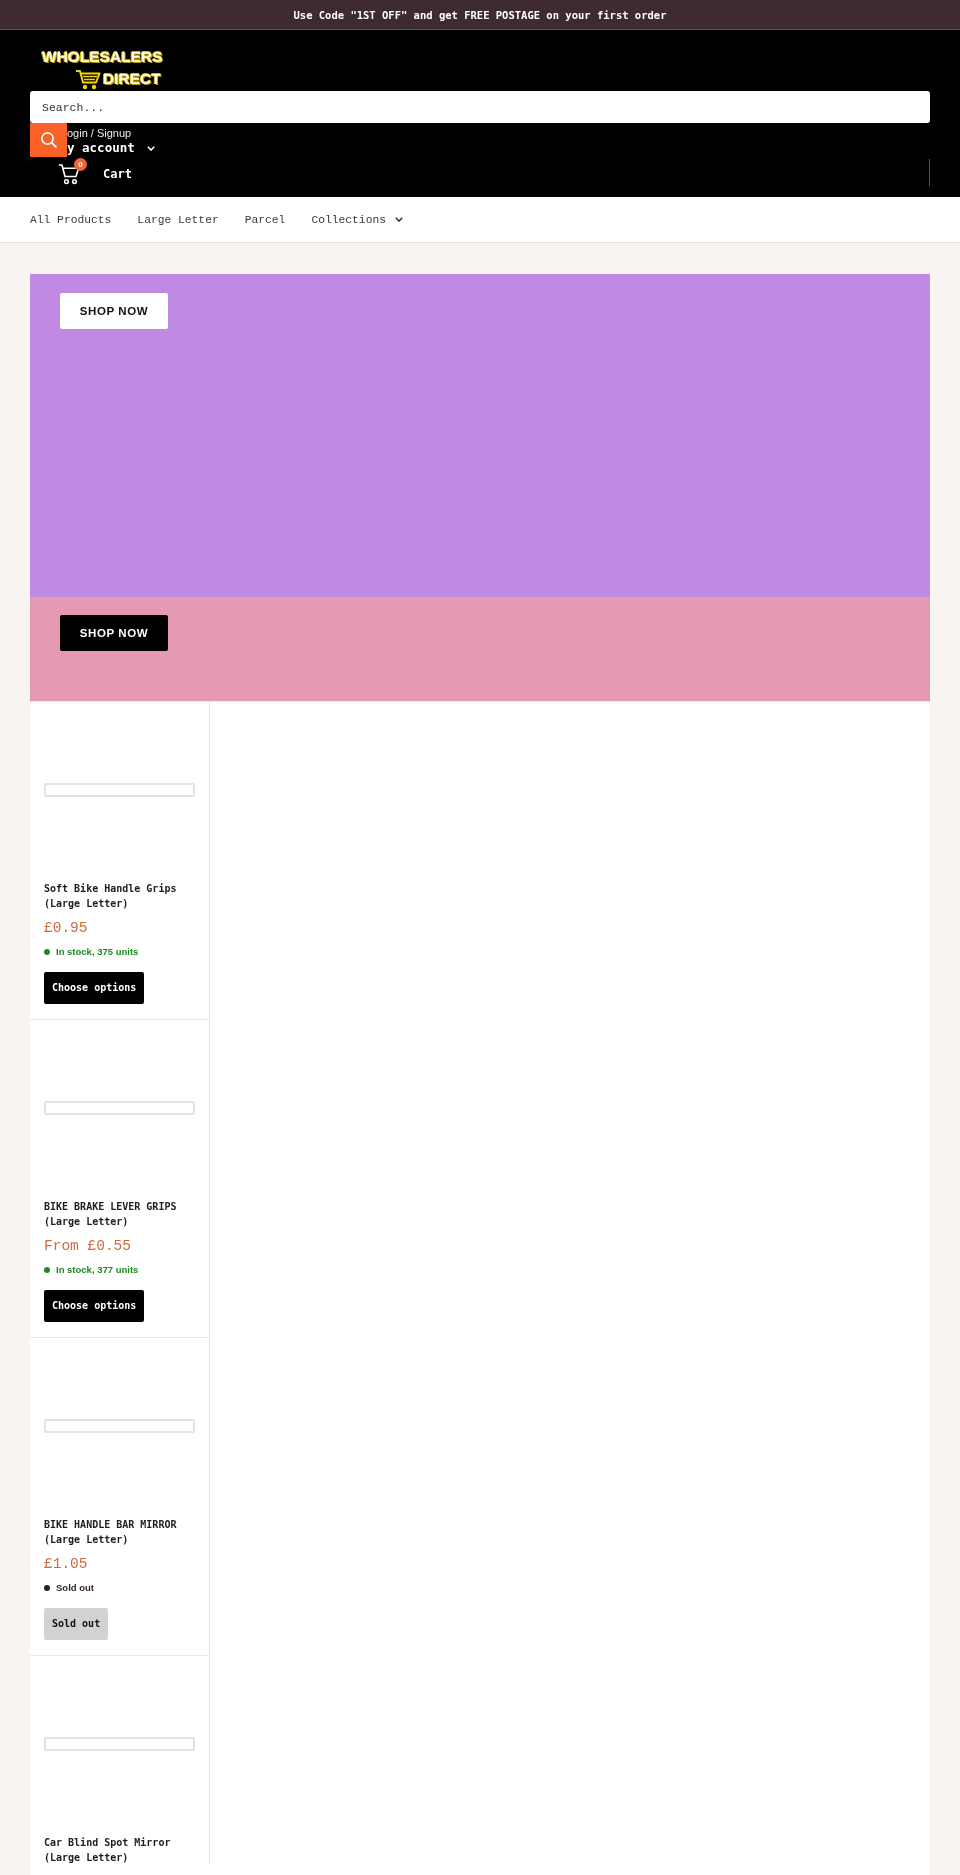 This screenshot has width=960, height=1875. Describe the element at coordinates (88, 79) in the screenshot. I see `shopping-cart-icon` at that location.